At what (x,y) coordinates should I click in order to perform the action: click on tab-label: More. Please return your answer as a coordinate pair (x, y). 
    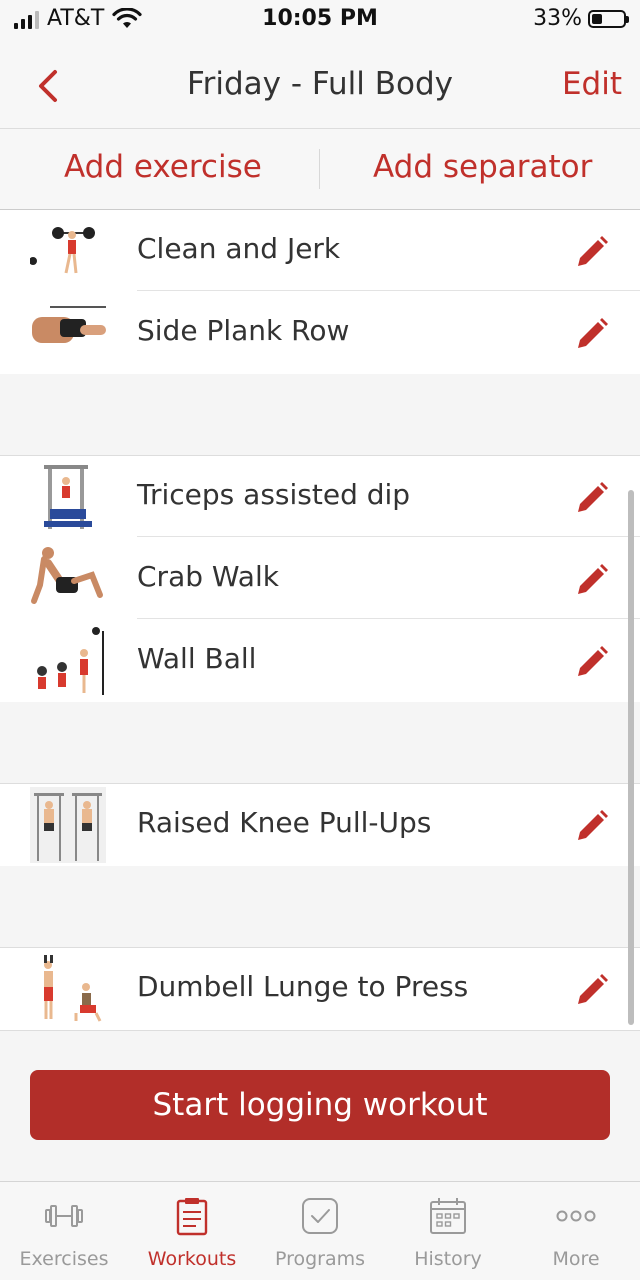
    Looking at the image, I should click on (576, 1259).